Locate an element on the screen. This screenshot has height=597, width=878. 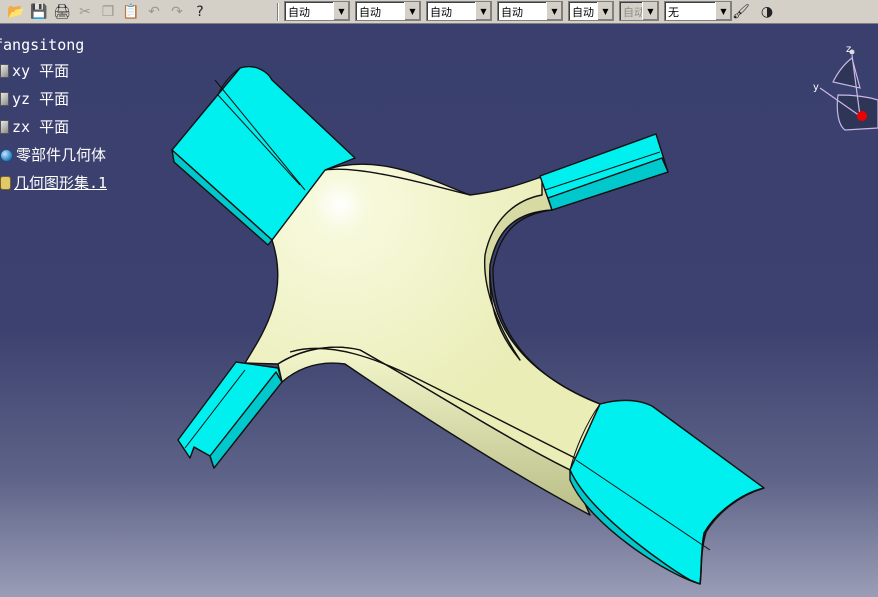
tree-root: fangsitong is located at coordinates (42, 45).